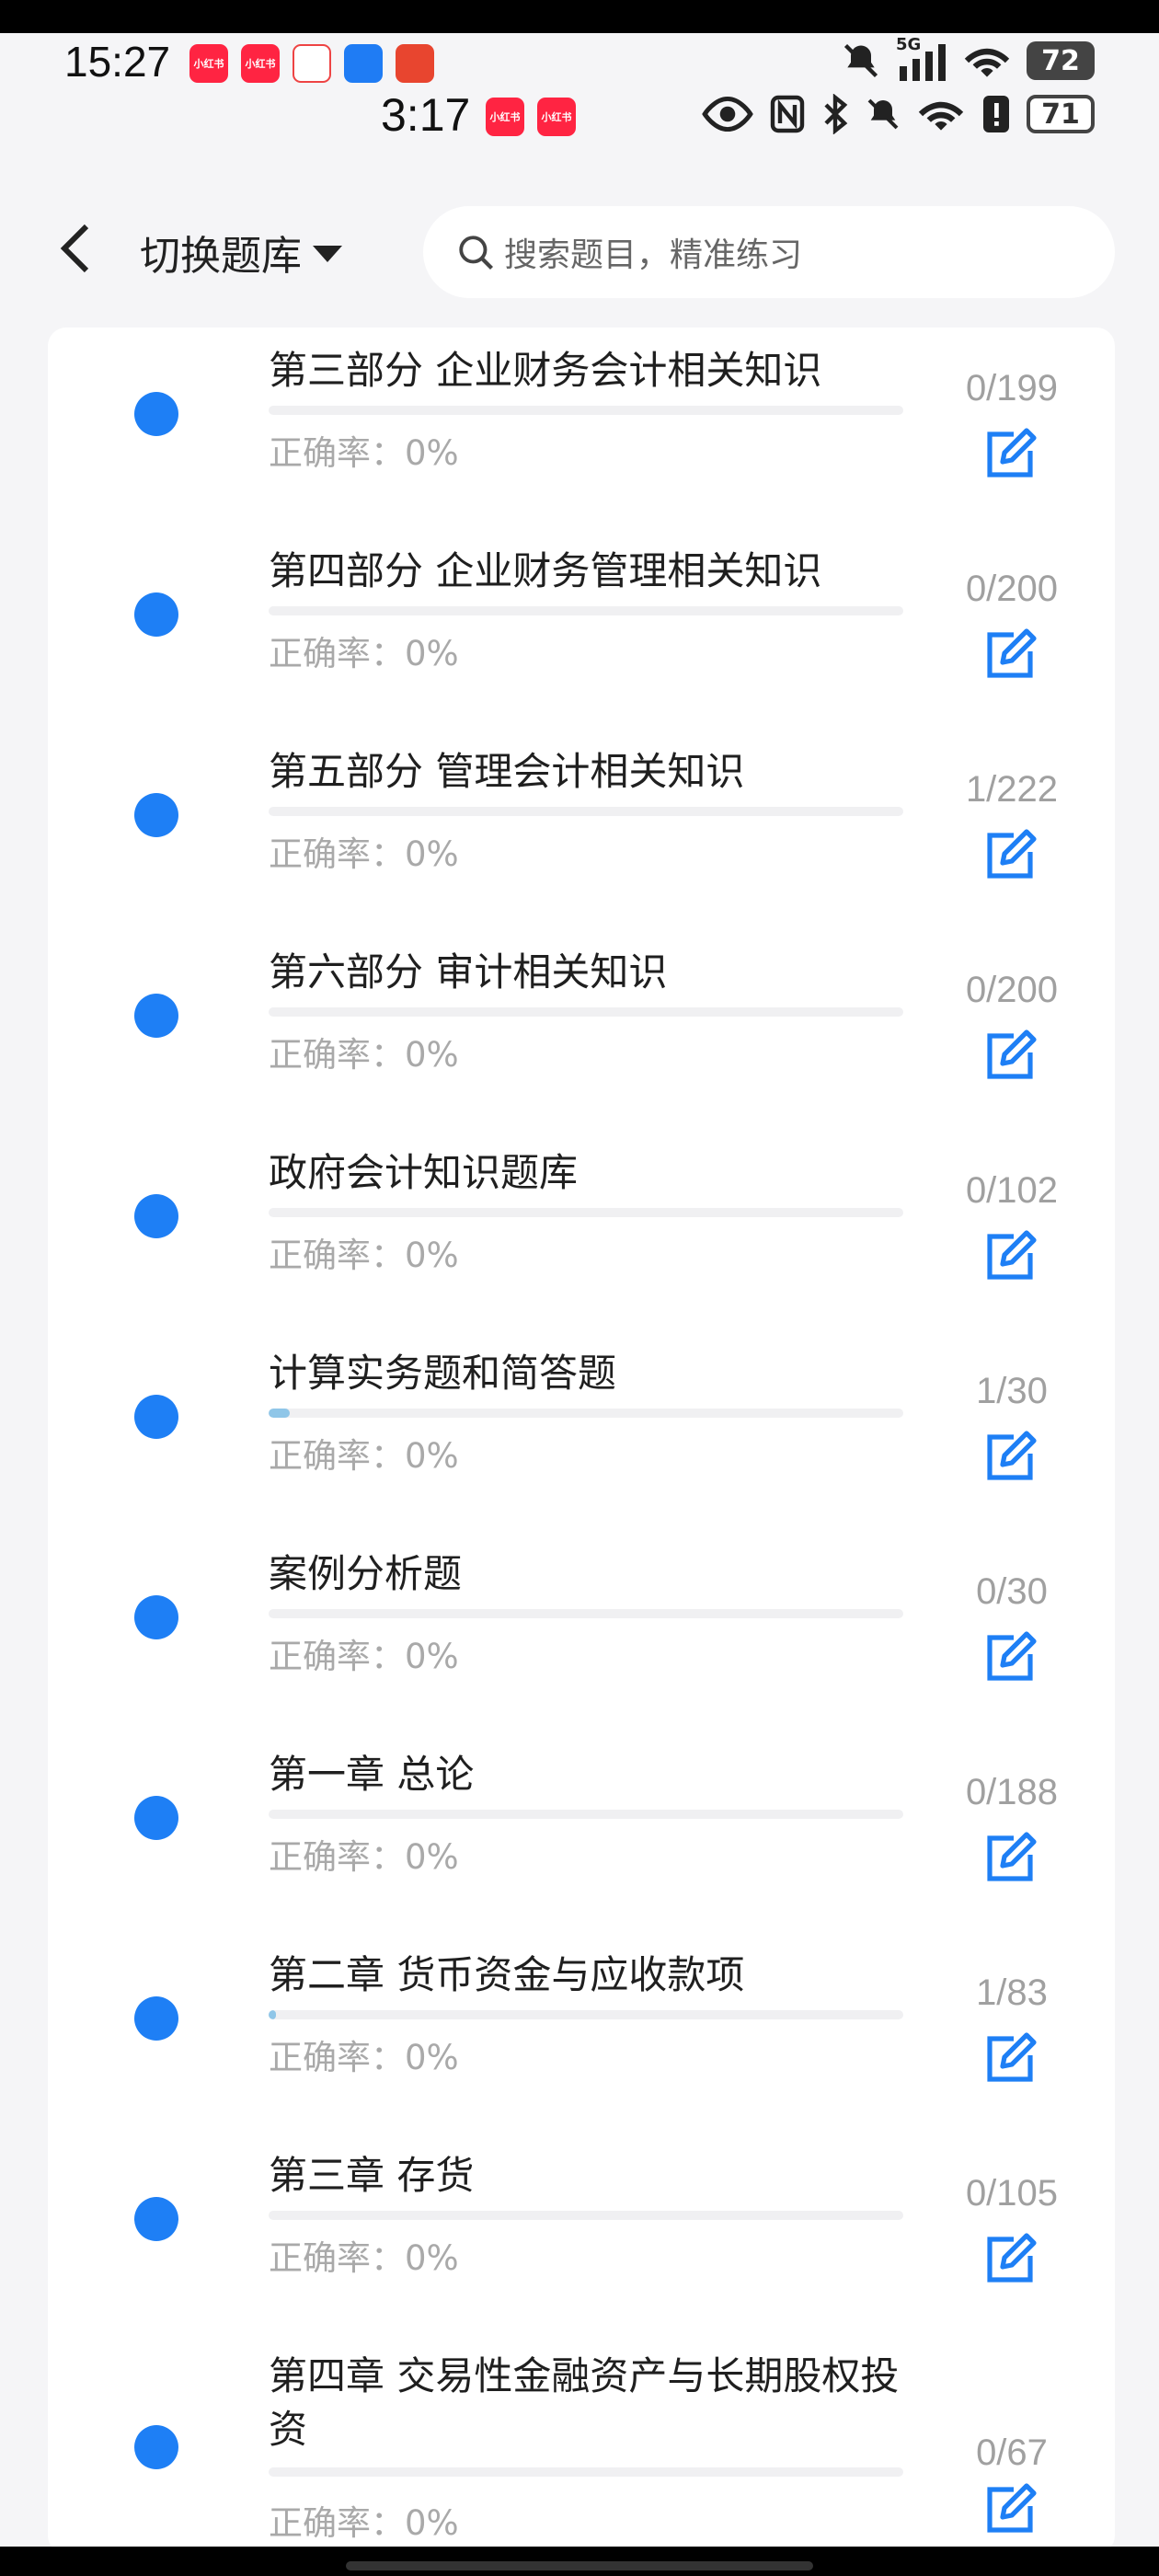 This screenshot has width=1159, height=2576. What do you see at coordinates (1012, 1993) in the screenshot?
I see `question-count: 1/83` at bounding box center [1012, 1993].